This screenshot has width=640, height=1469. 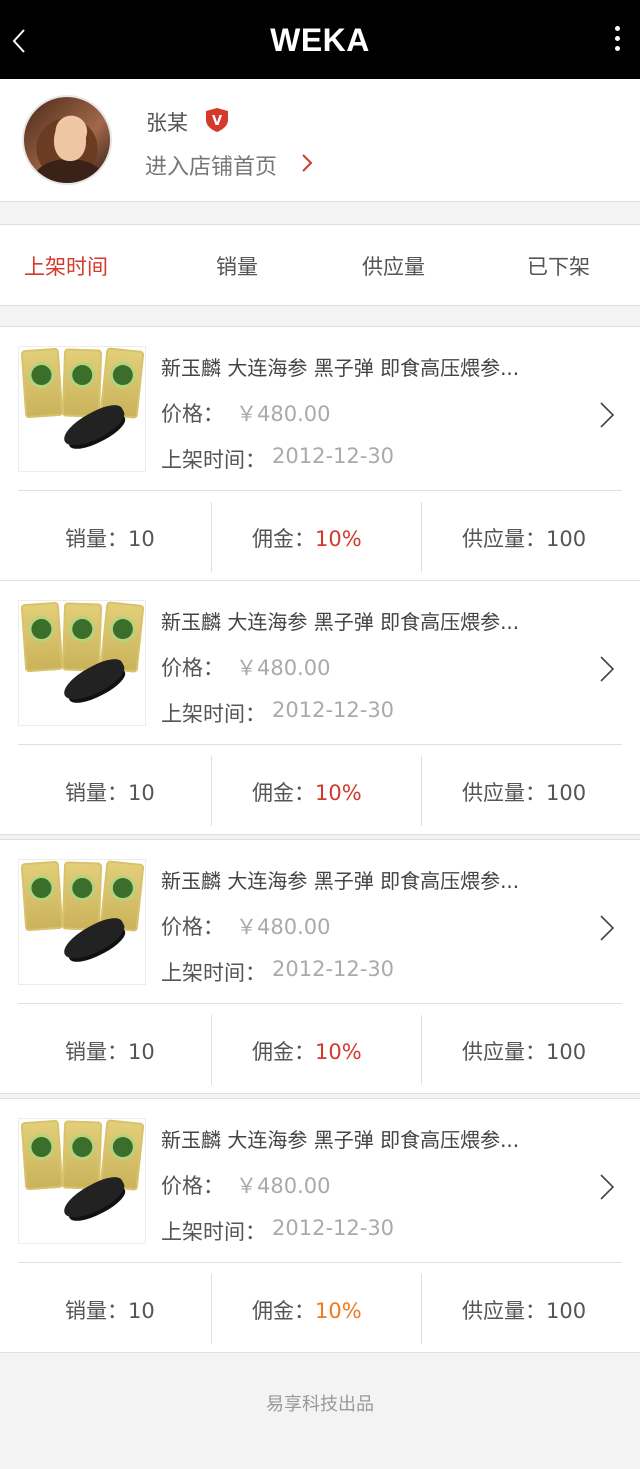 What do you see at coordinates (320, 140) in the screenshot?
I see `store-profile: 张某 V 进入店铺首页` at bounding box center [320, 140].